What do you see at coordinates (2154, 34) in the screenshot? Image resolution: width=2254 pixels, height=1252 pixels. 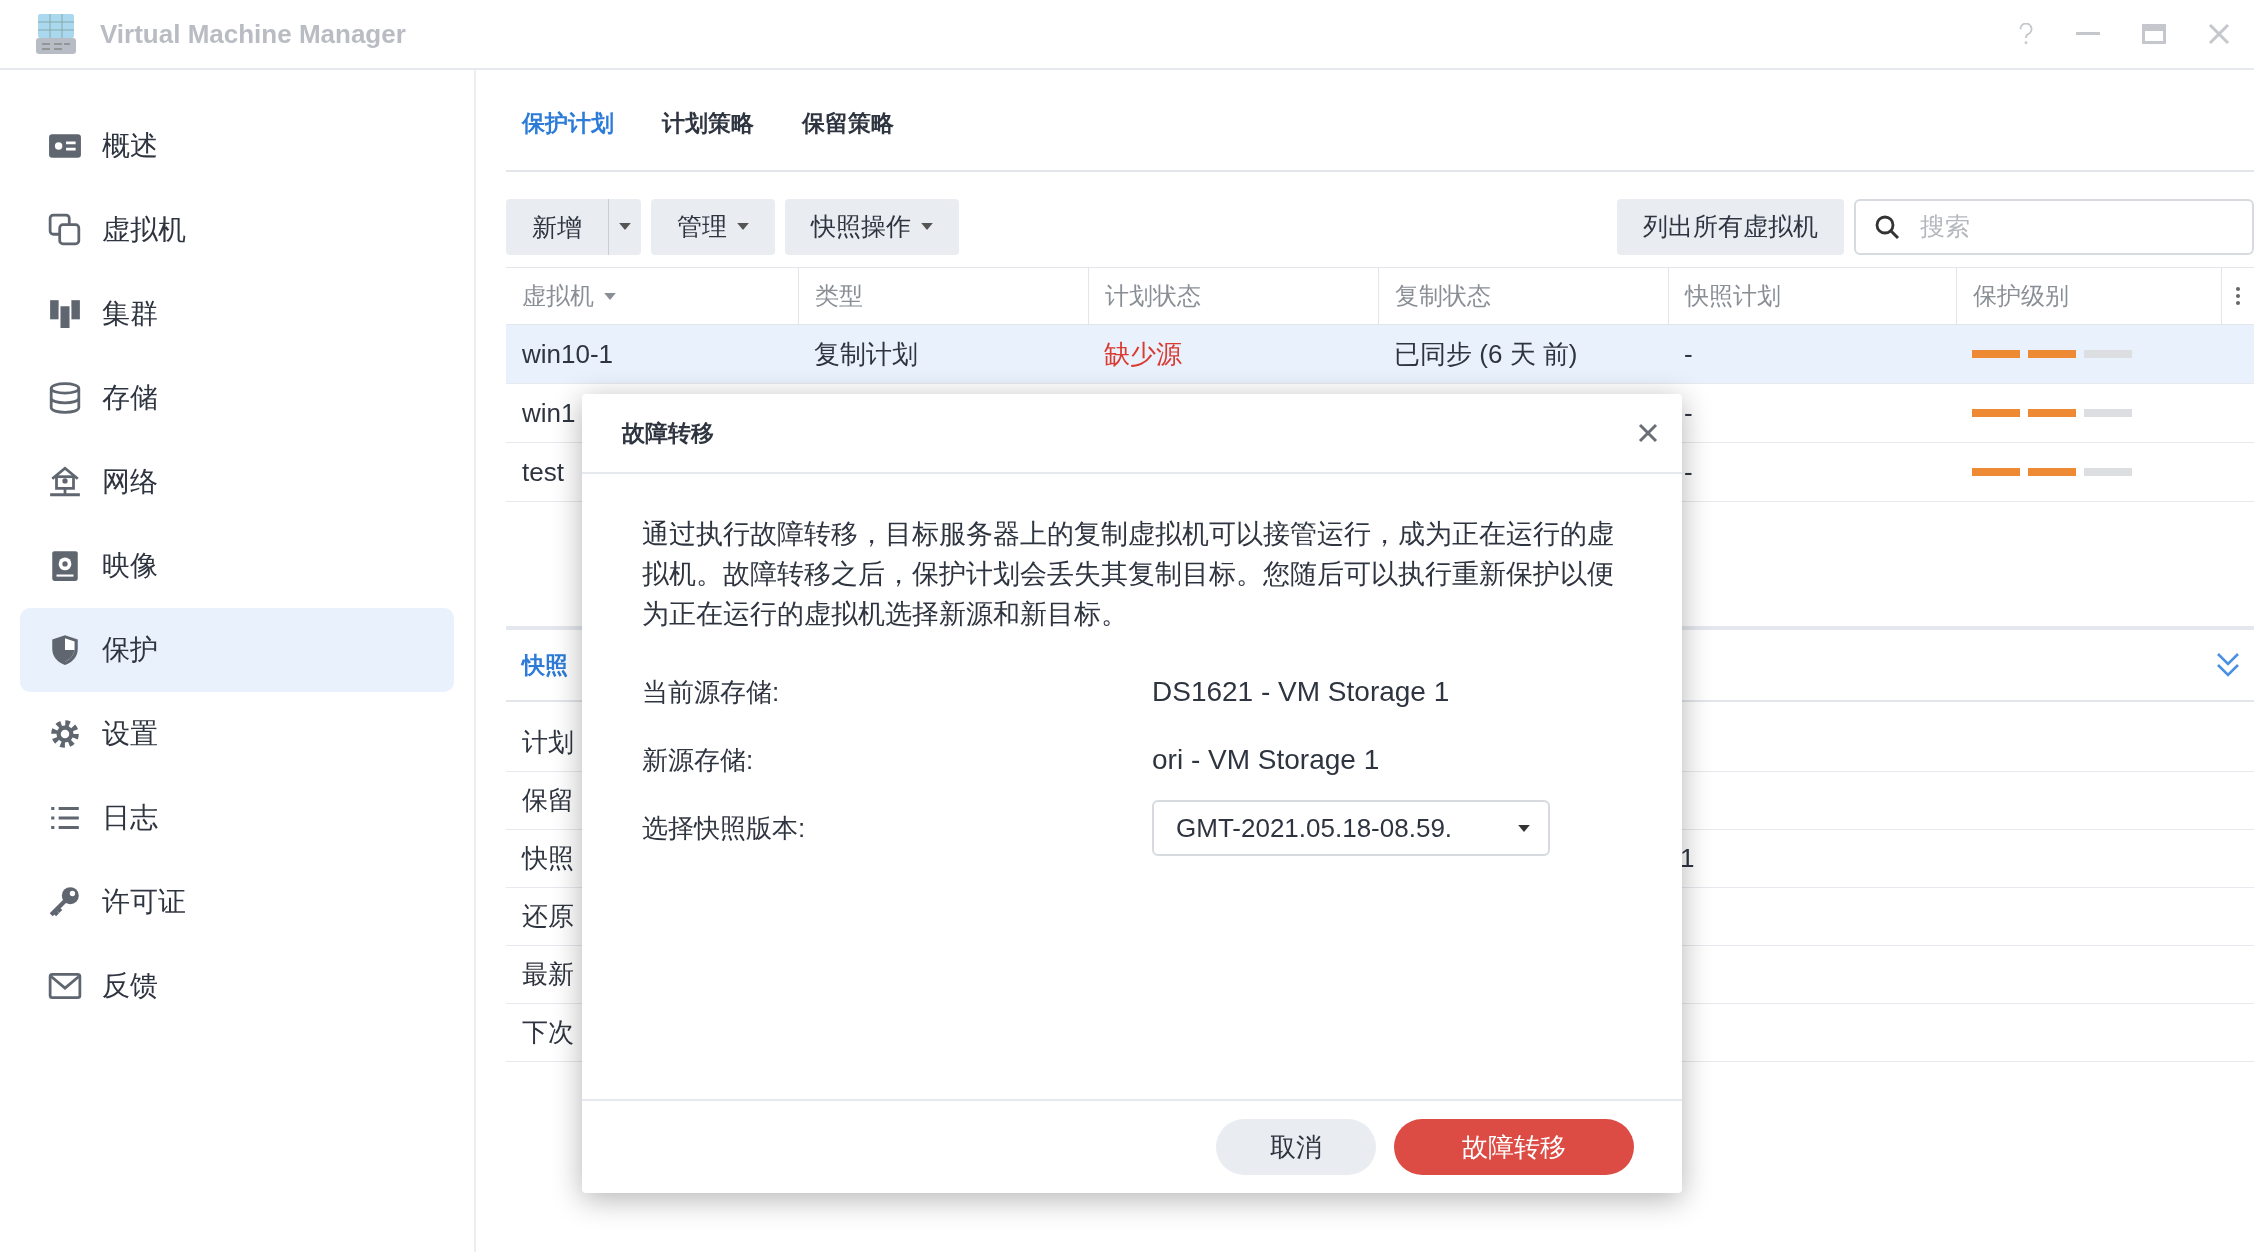 I see `maximize-icon` at bounding box center [2154, 34].